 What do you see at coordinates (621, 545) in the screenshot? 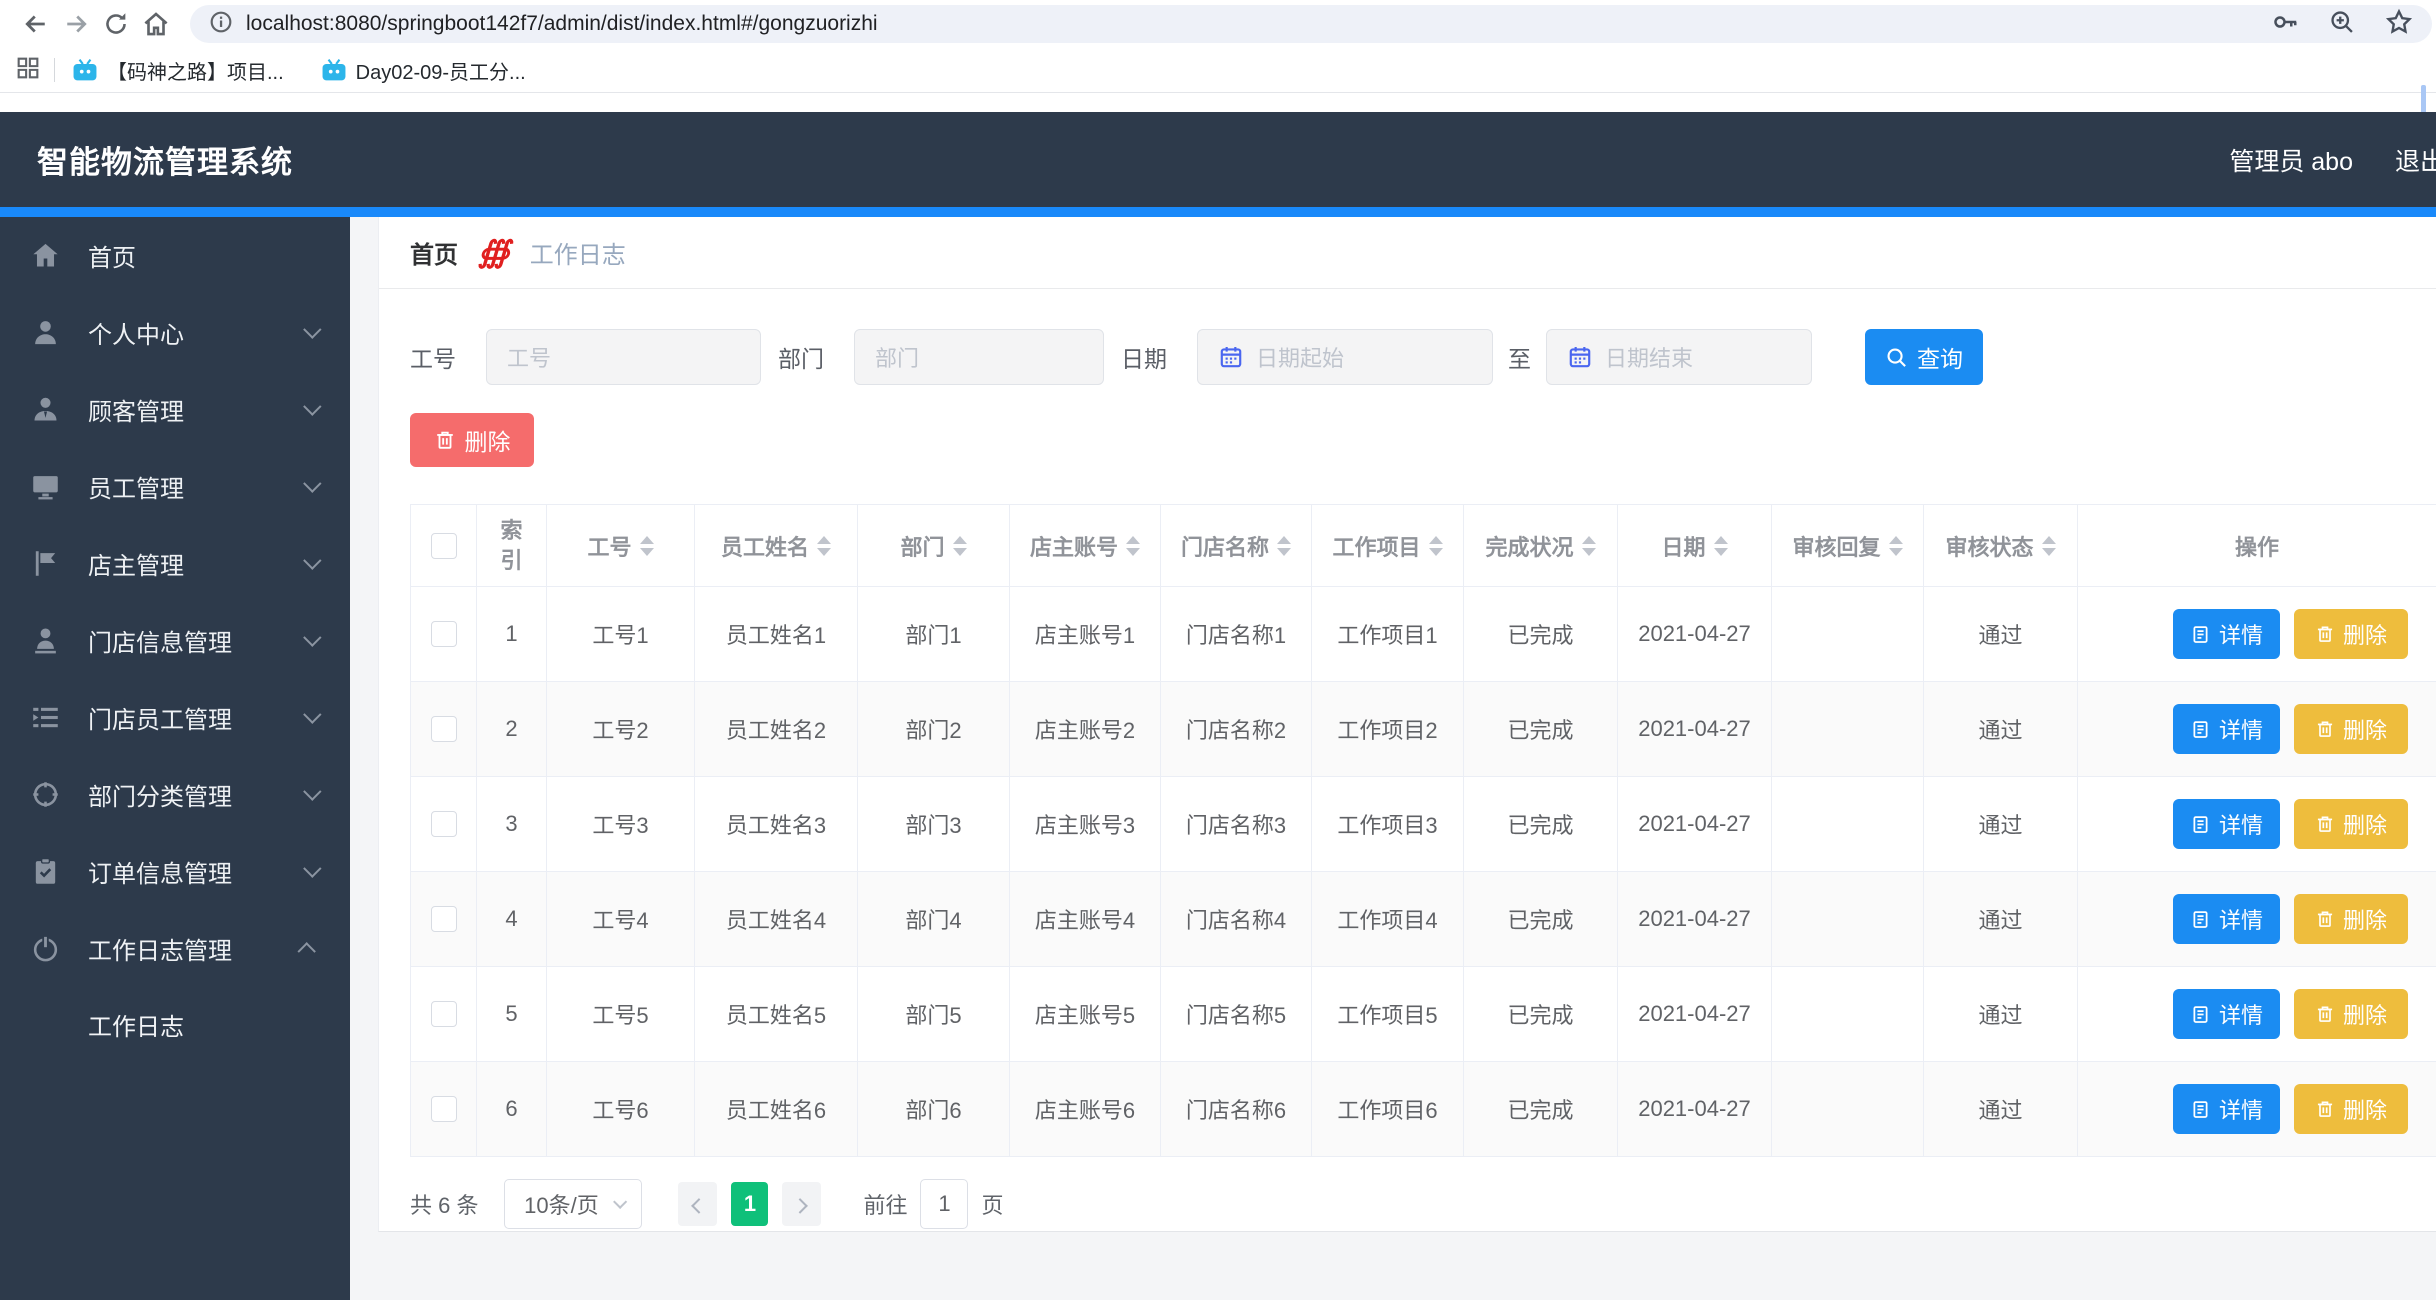
I see `column-header-work-no: 工号` at bounding box center [621, 545].